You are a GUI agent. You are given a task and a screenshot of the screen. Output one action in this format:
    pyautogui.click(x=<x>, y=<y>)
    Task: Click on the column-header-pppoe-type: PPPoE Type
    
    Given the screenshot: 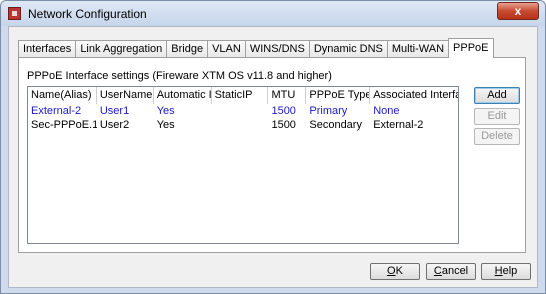 What is the action you would take?
    pyautogui.click(x=338, y=95)
    